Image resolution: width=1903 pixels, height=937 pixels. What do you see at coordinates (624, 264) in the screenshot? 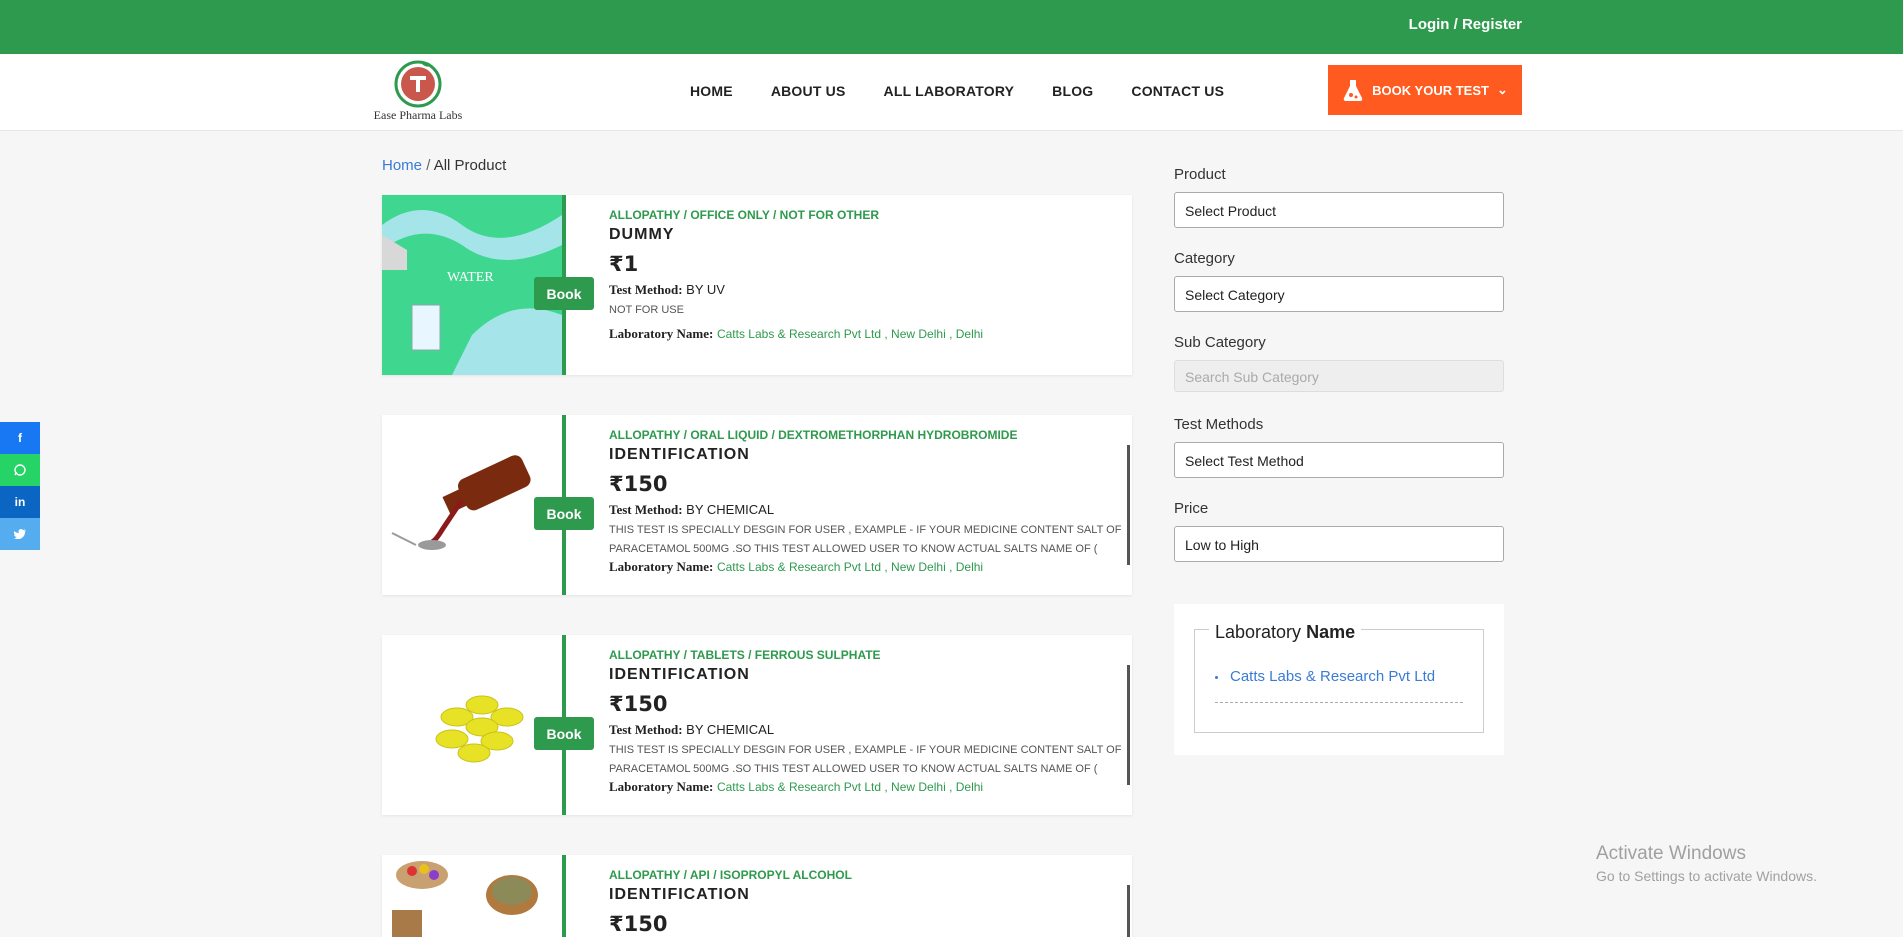
I see `product-price: ₹1` at bounding box center [624, 264].